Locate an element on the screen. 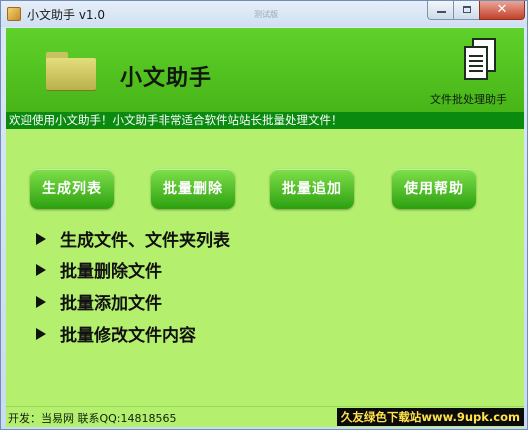 This screenshot has height=430, width=528. close-icon: ✕ is located at coordinates (502, 9).